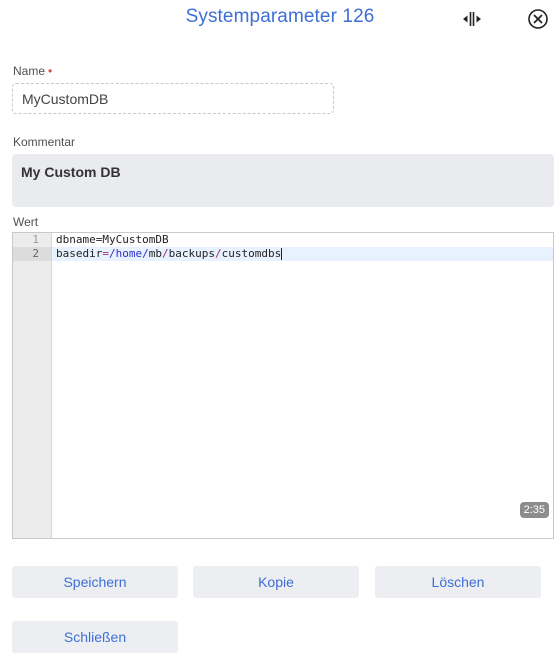  I want to click on code-operator: =, so click(105, 253).